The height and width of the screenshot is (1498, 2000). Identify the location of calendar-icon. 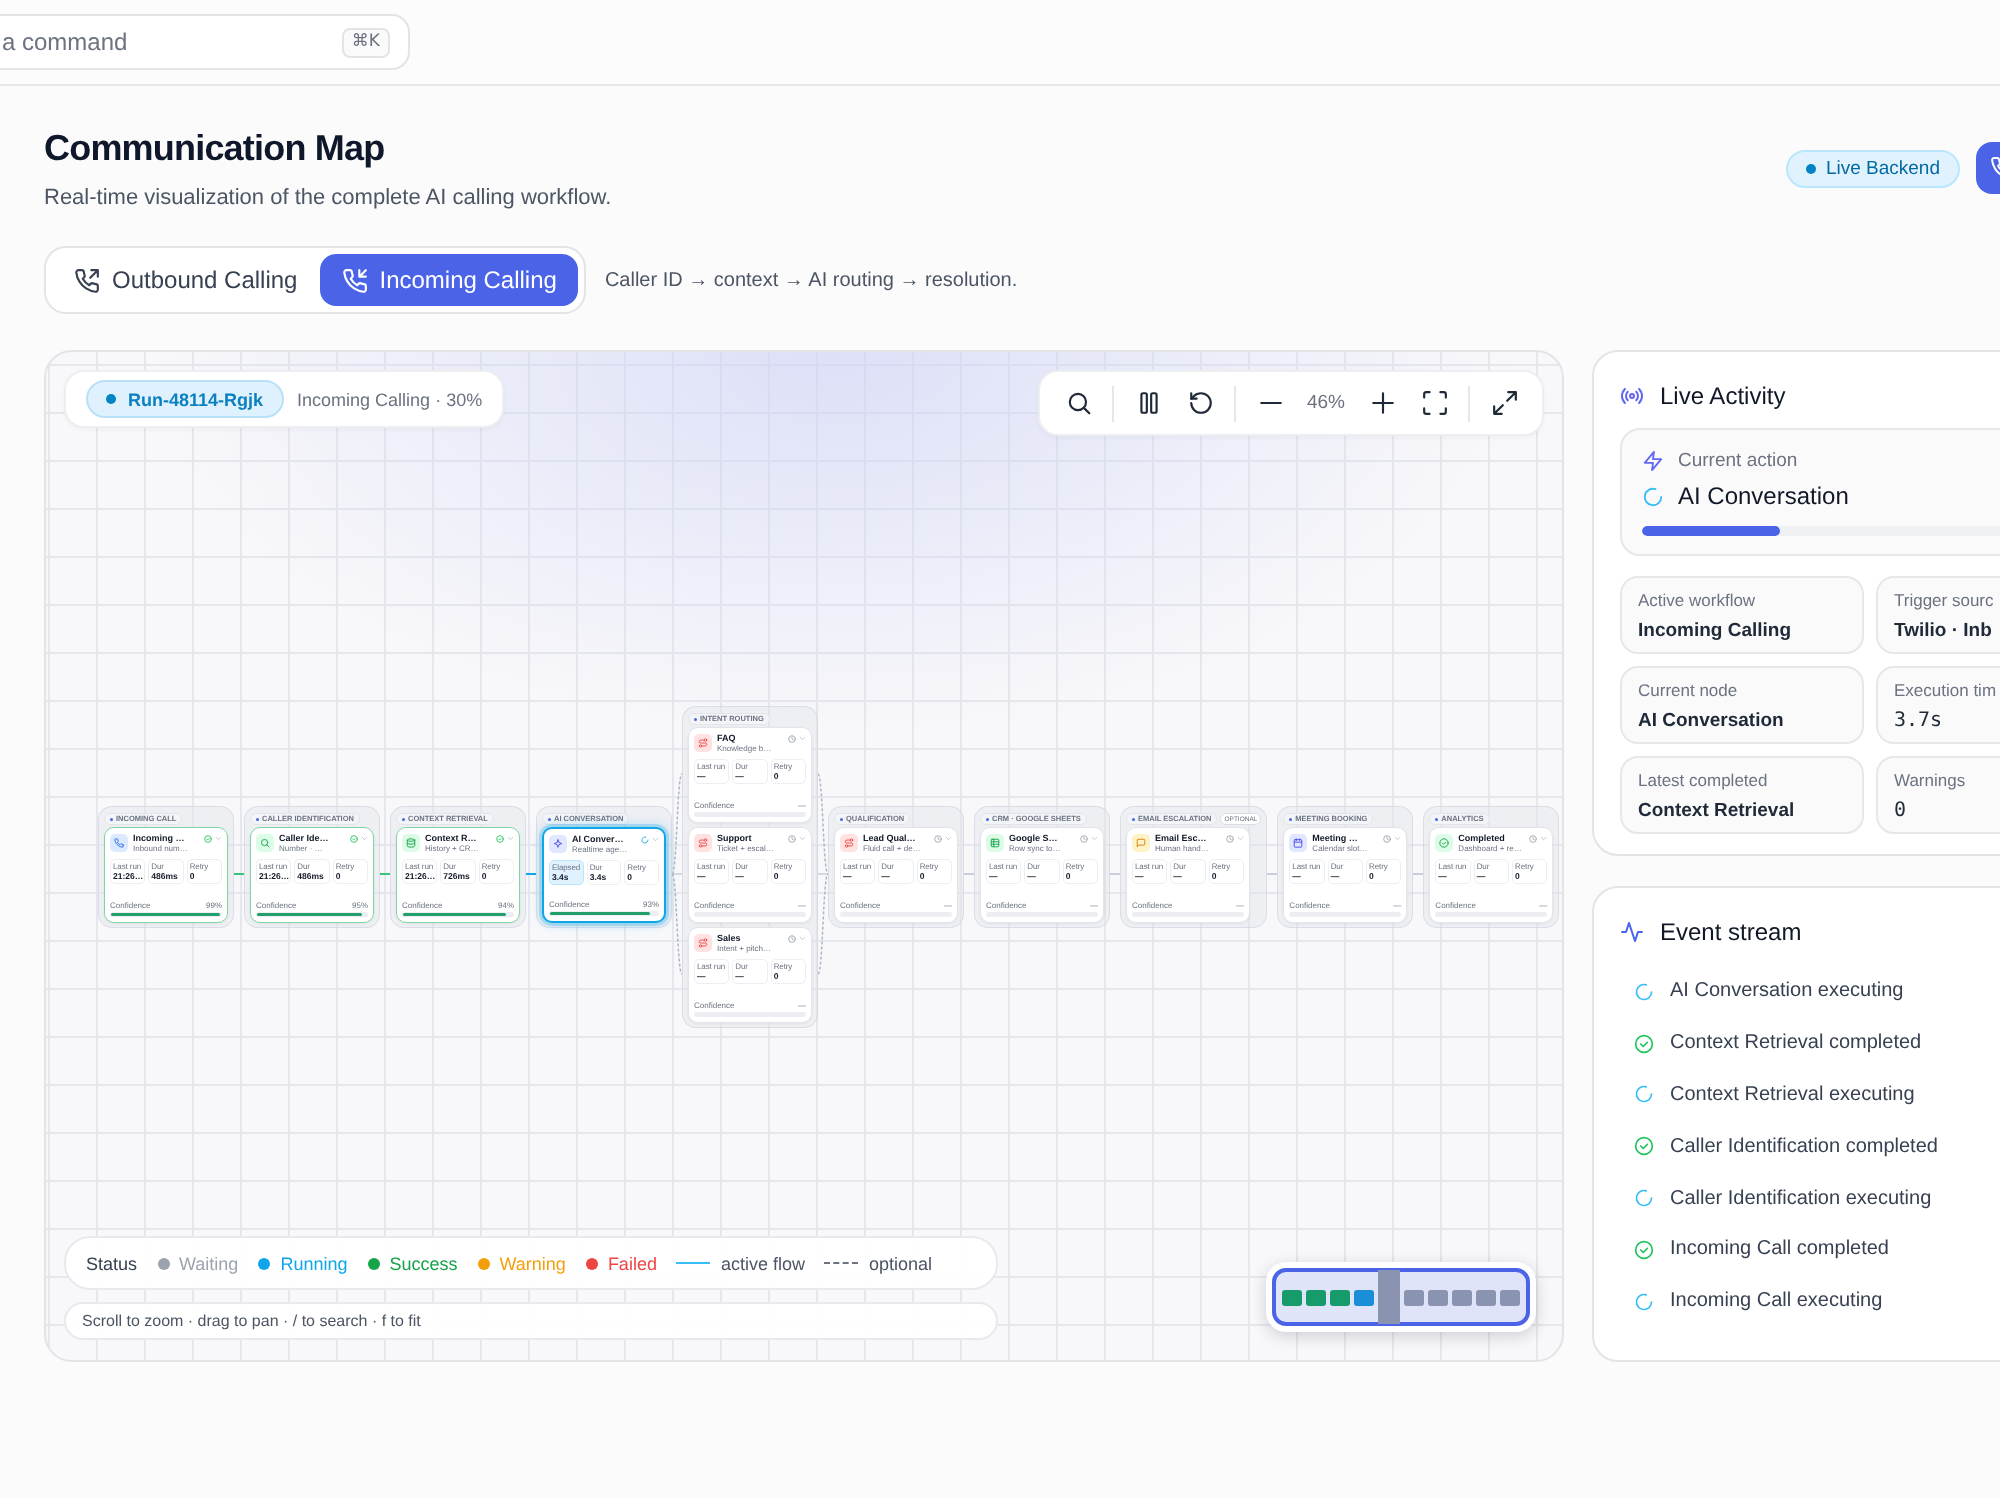
(1298, 843).